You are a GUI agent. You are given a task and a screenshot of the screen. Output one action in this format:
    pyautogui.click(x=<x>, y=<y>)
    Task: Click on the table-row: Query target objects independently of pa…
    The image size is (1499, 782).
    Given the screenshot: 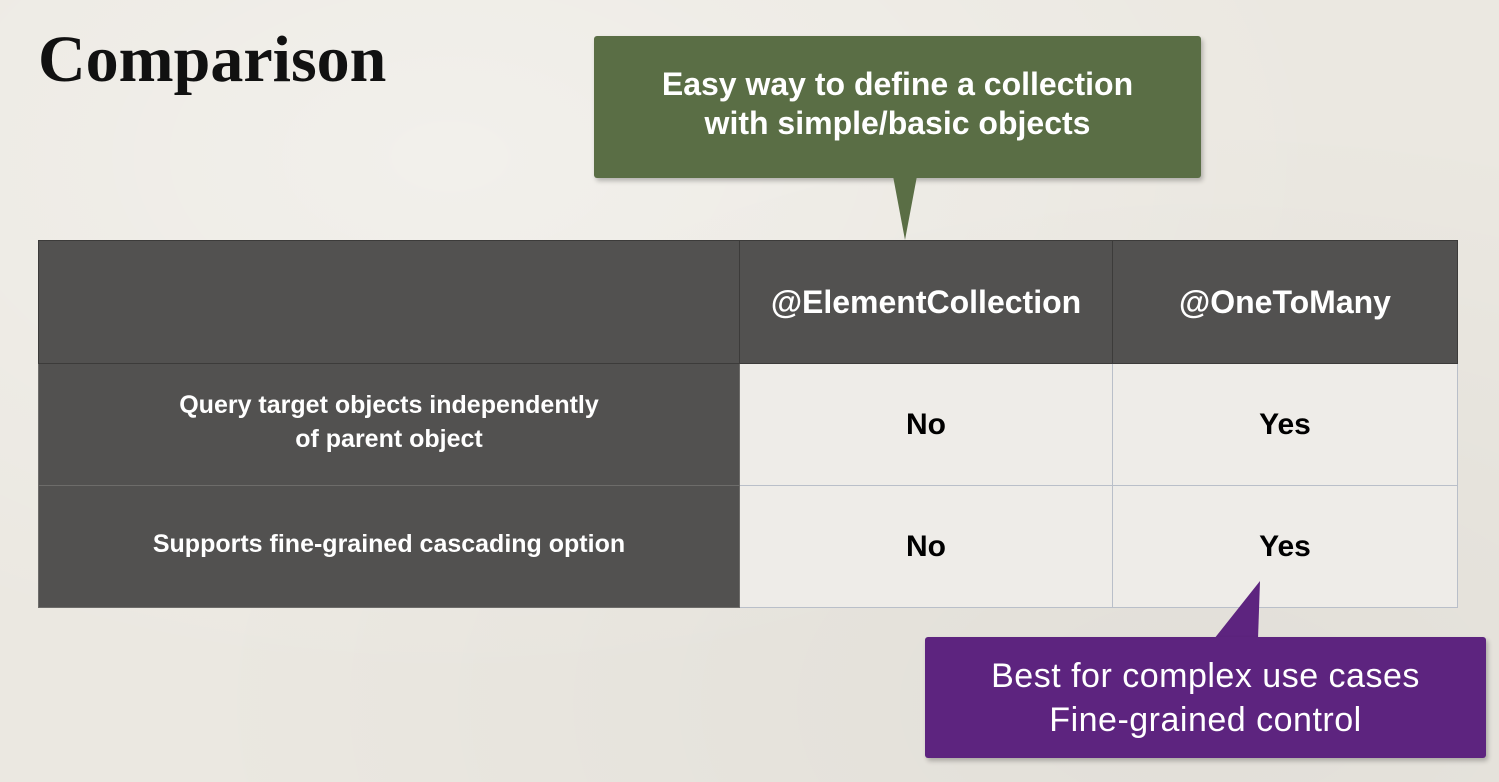 What is the action you would take?
    pyautogui.click(x=748, y=424)
    